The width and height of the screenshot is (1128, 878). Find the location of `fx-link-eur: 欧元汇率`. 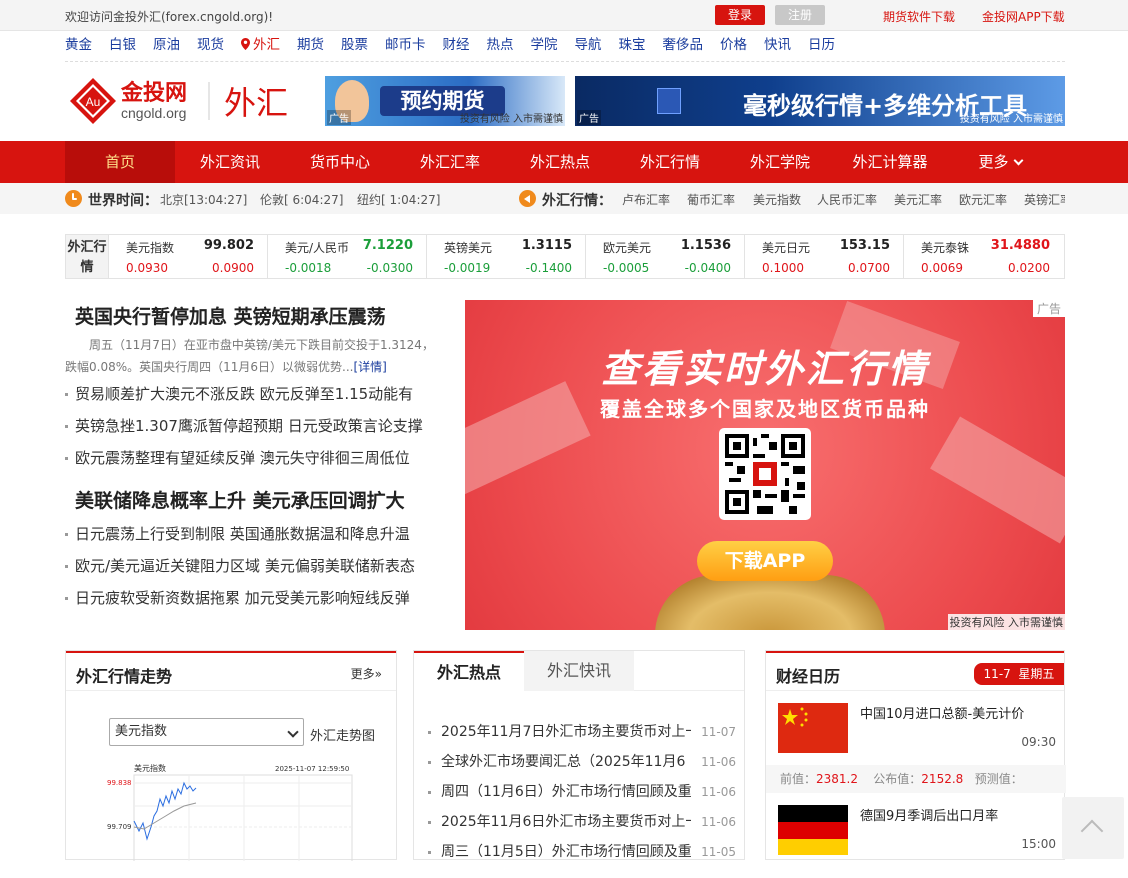

fx-link-eur: 欧元汇率 is located at coordinates (983, 199).